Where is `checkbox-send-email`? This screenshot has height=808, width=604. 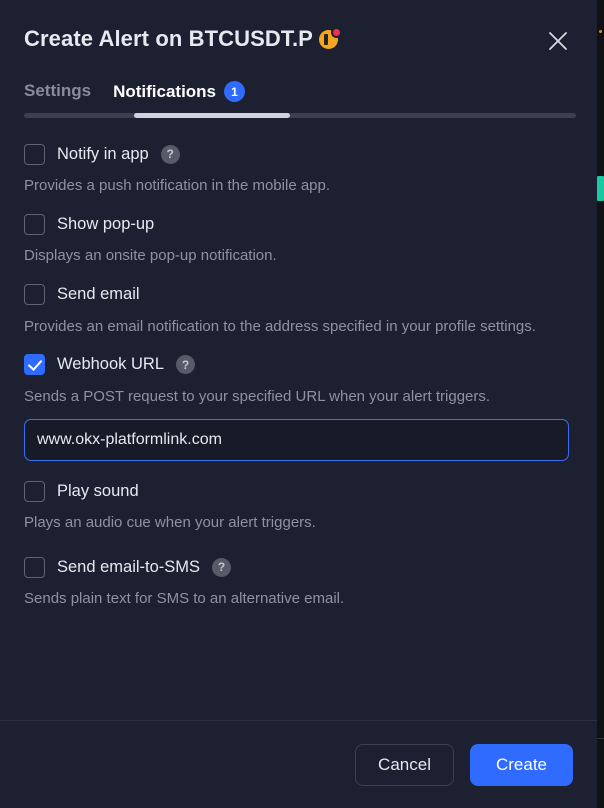 checkbox-send-email is located at coordinates (34, 294).